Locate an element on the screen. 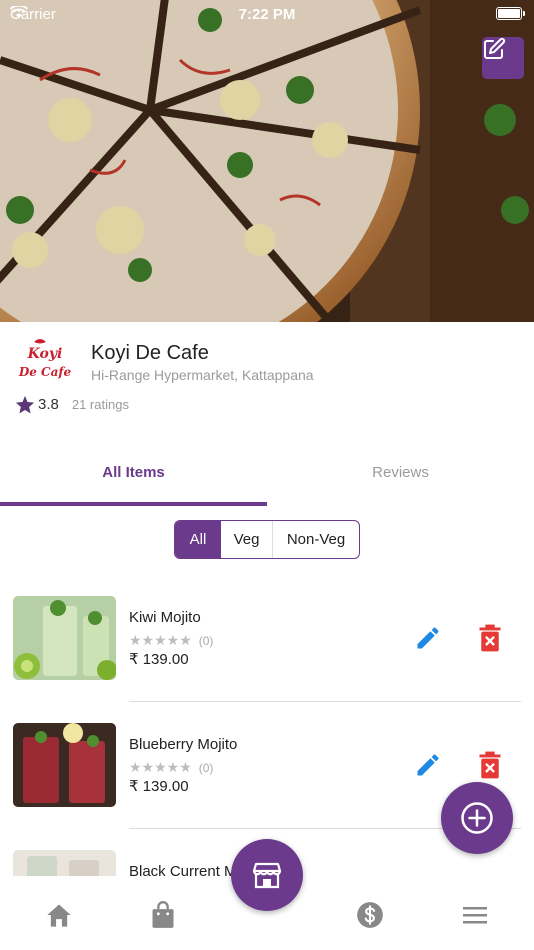 Image resolution: width=534 pixels, height=950 pixels. restaurant-rating: 3.8 21 ratings is located at coordinates (72, 404).